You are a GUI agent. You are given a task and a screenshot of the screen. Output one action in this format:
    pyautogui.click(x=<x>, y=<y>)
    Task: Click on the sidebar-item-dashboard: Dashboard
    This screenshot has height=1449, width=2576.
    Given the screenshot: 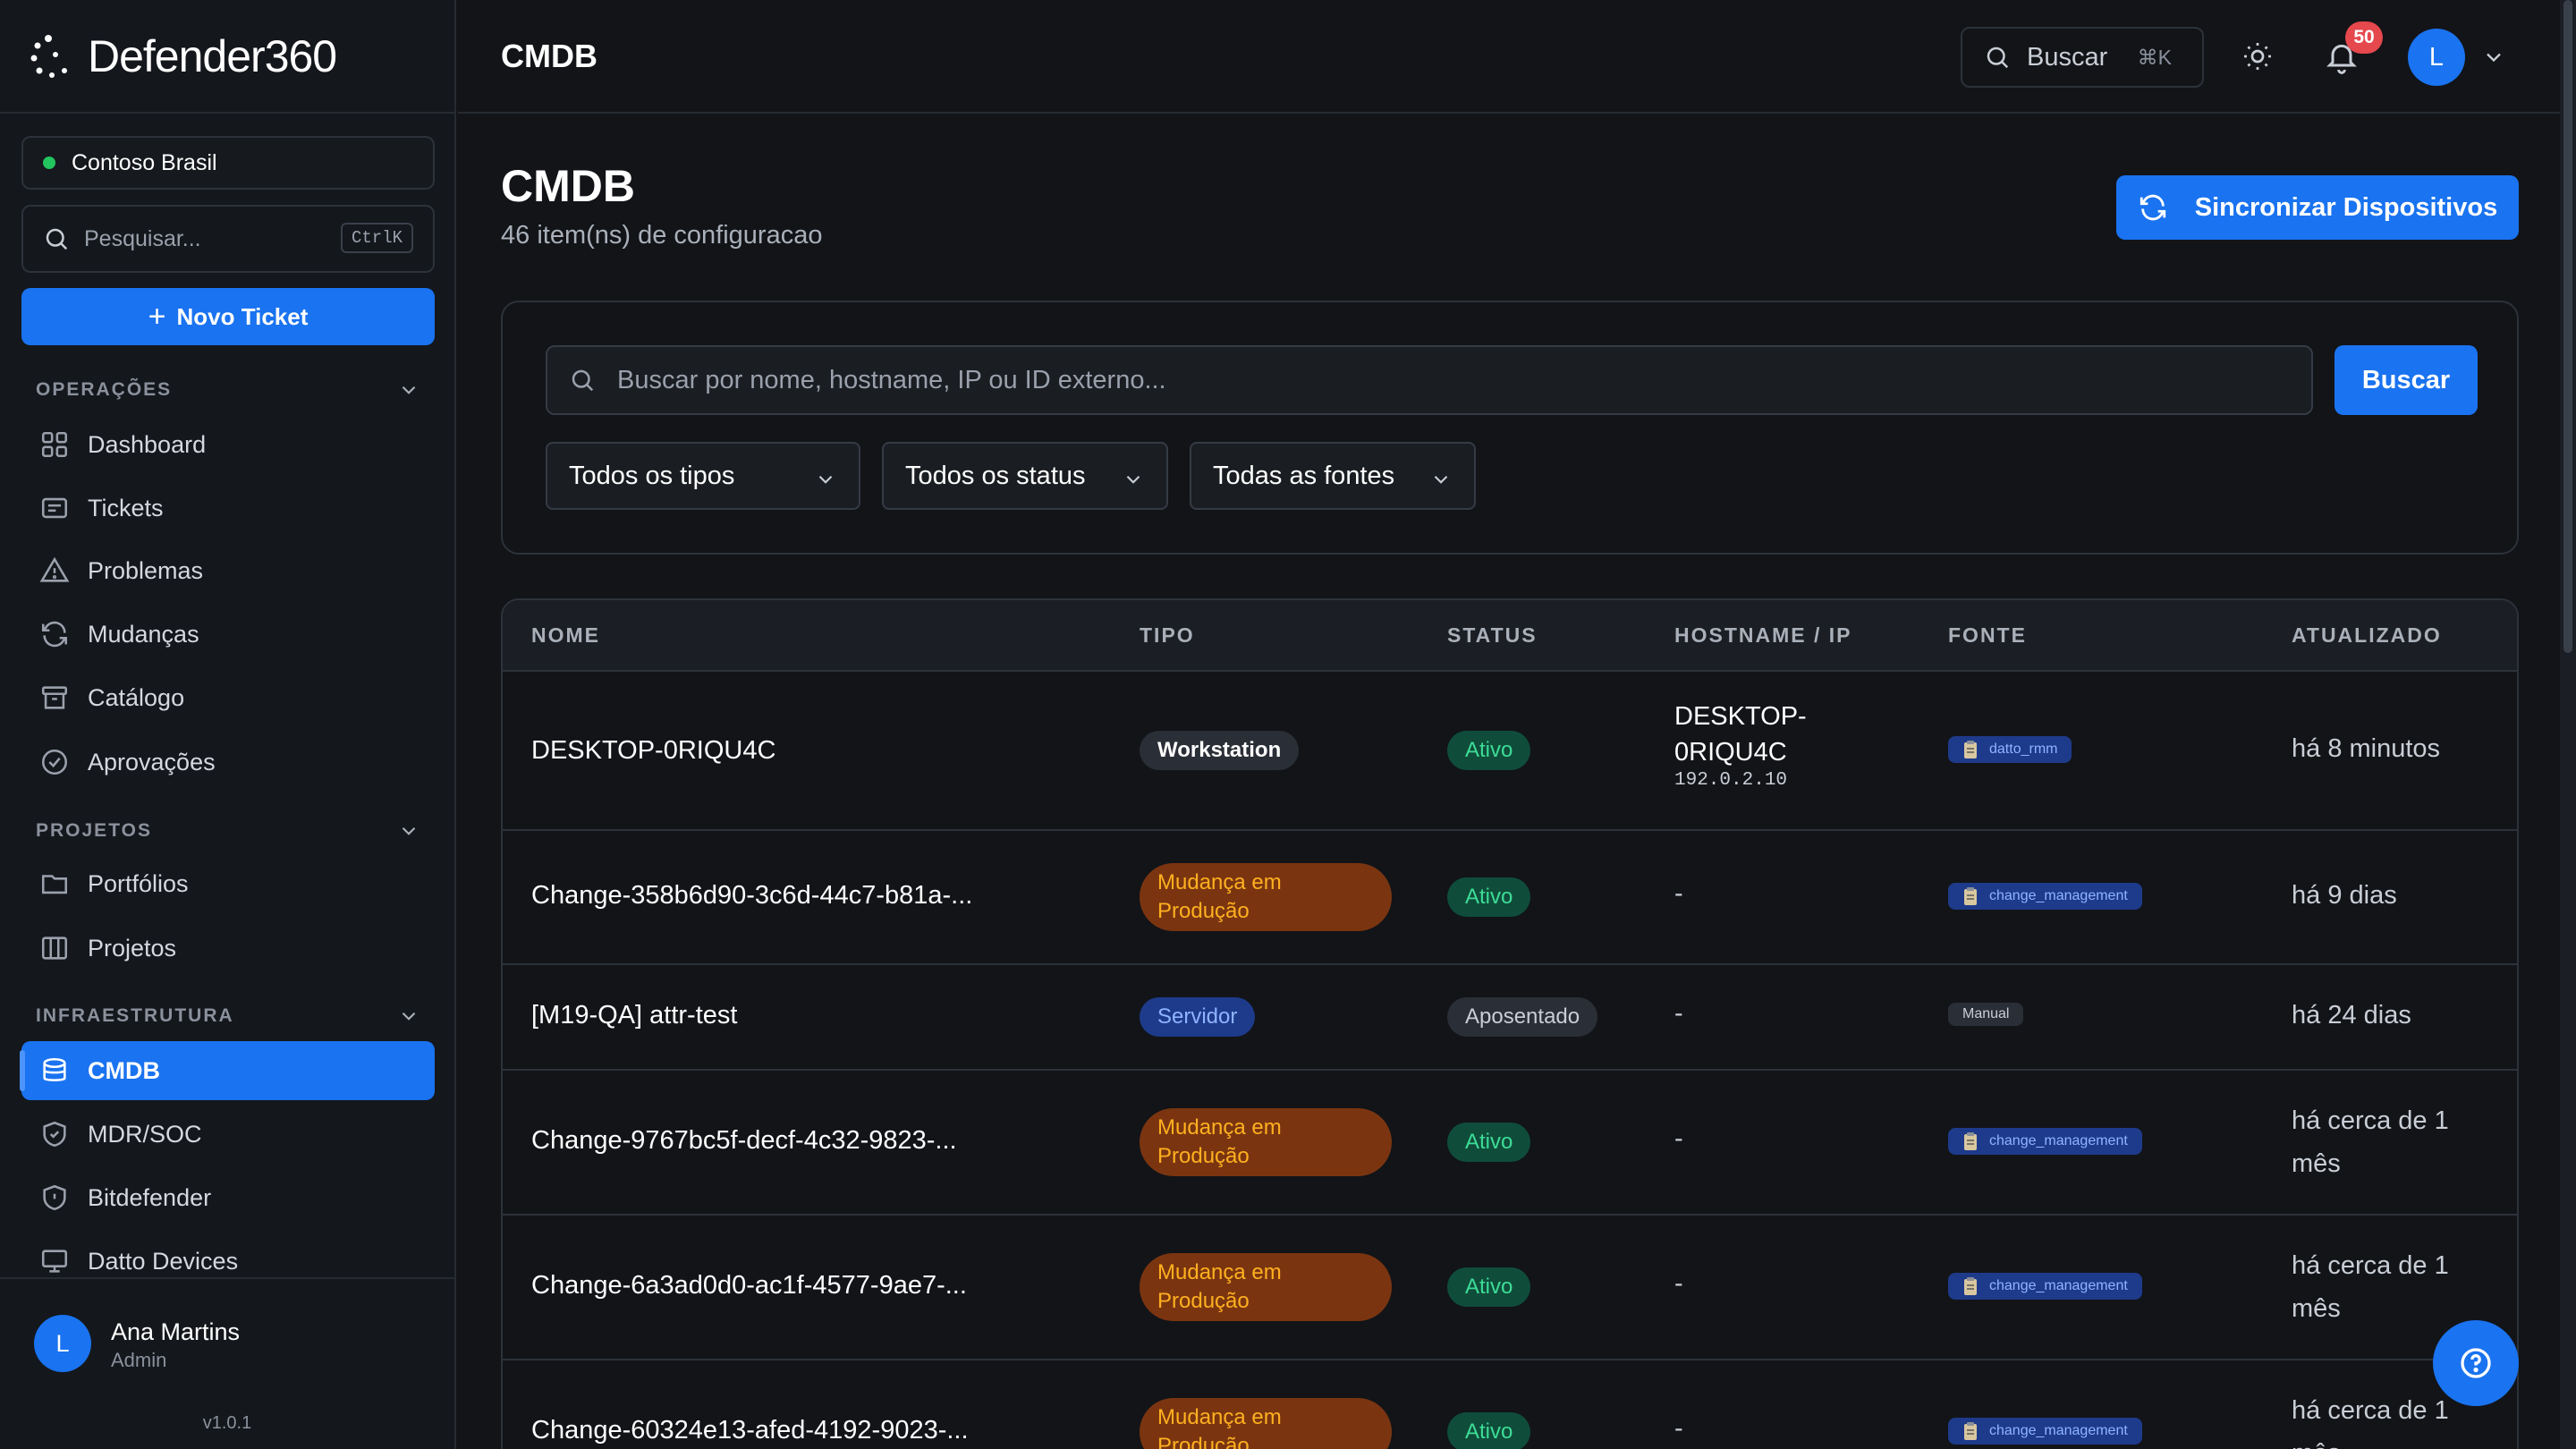 What is the action you would take?
    pyautogui.click(x=228, y=444)
    